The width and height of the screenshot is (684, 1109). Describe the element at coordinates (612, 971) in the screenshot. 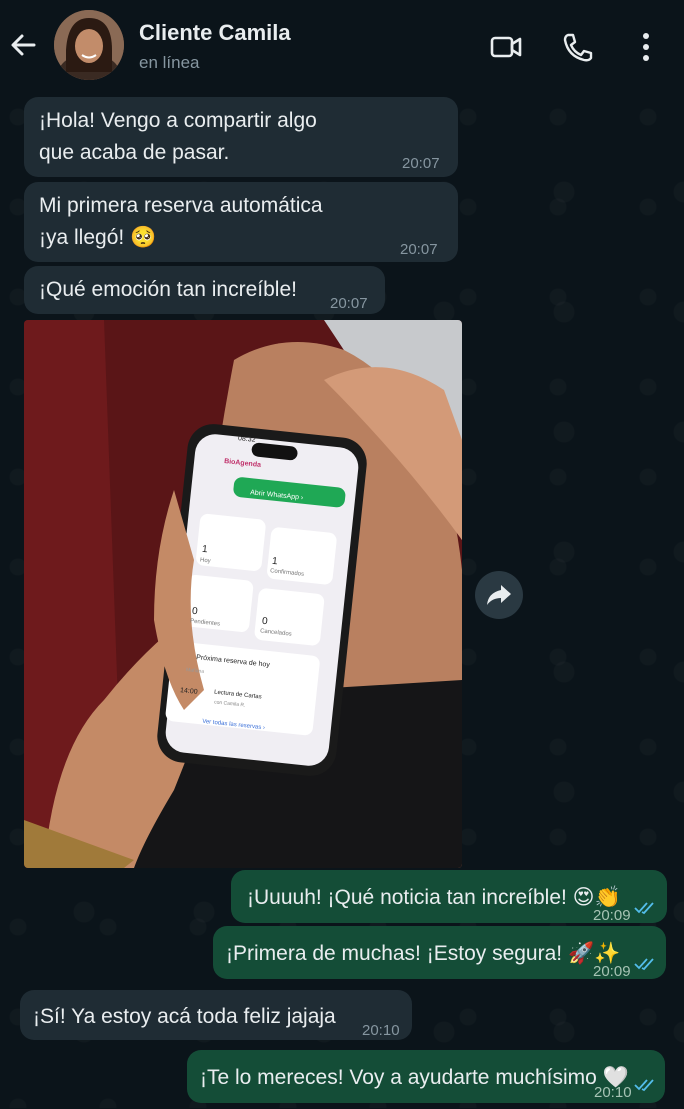

I see `message-time: 20:09` at that location.